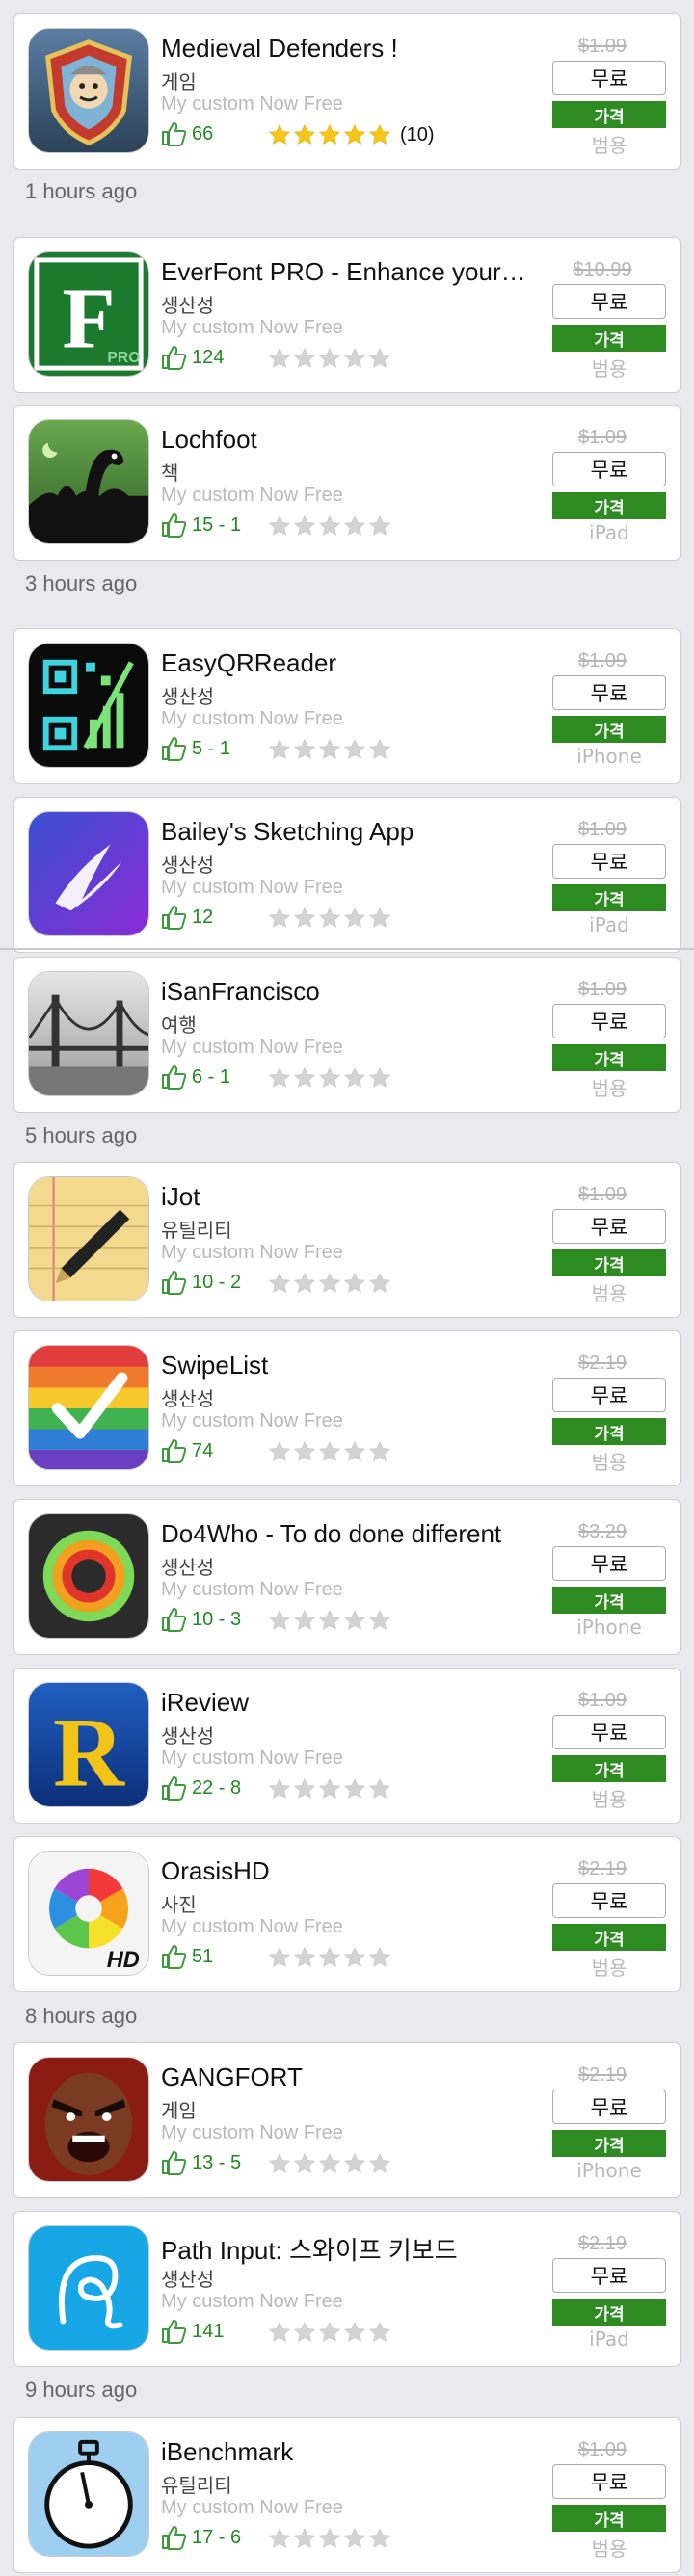  I want to click on app-title: EasyQRReader, so click(358, 663).